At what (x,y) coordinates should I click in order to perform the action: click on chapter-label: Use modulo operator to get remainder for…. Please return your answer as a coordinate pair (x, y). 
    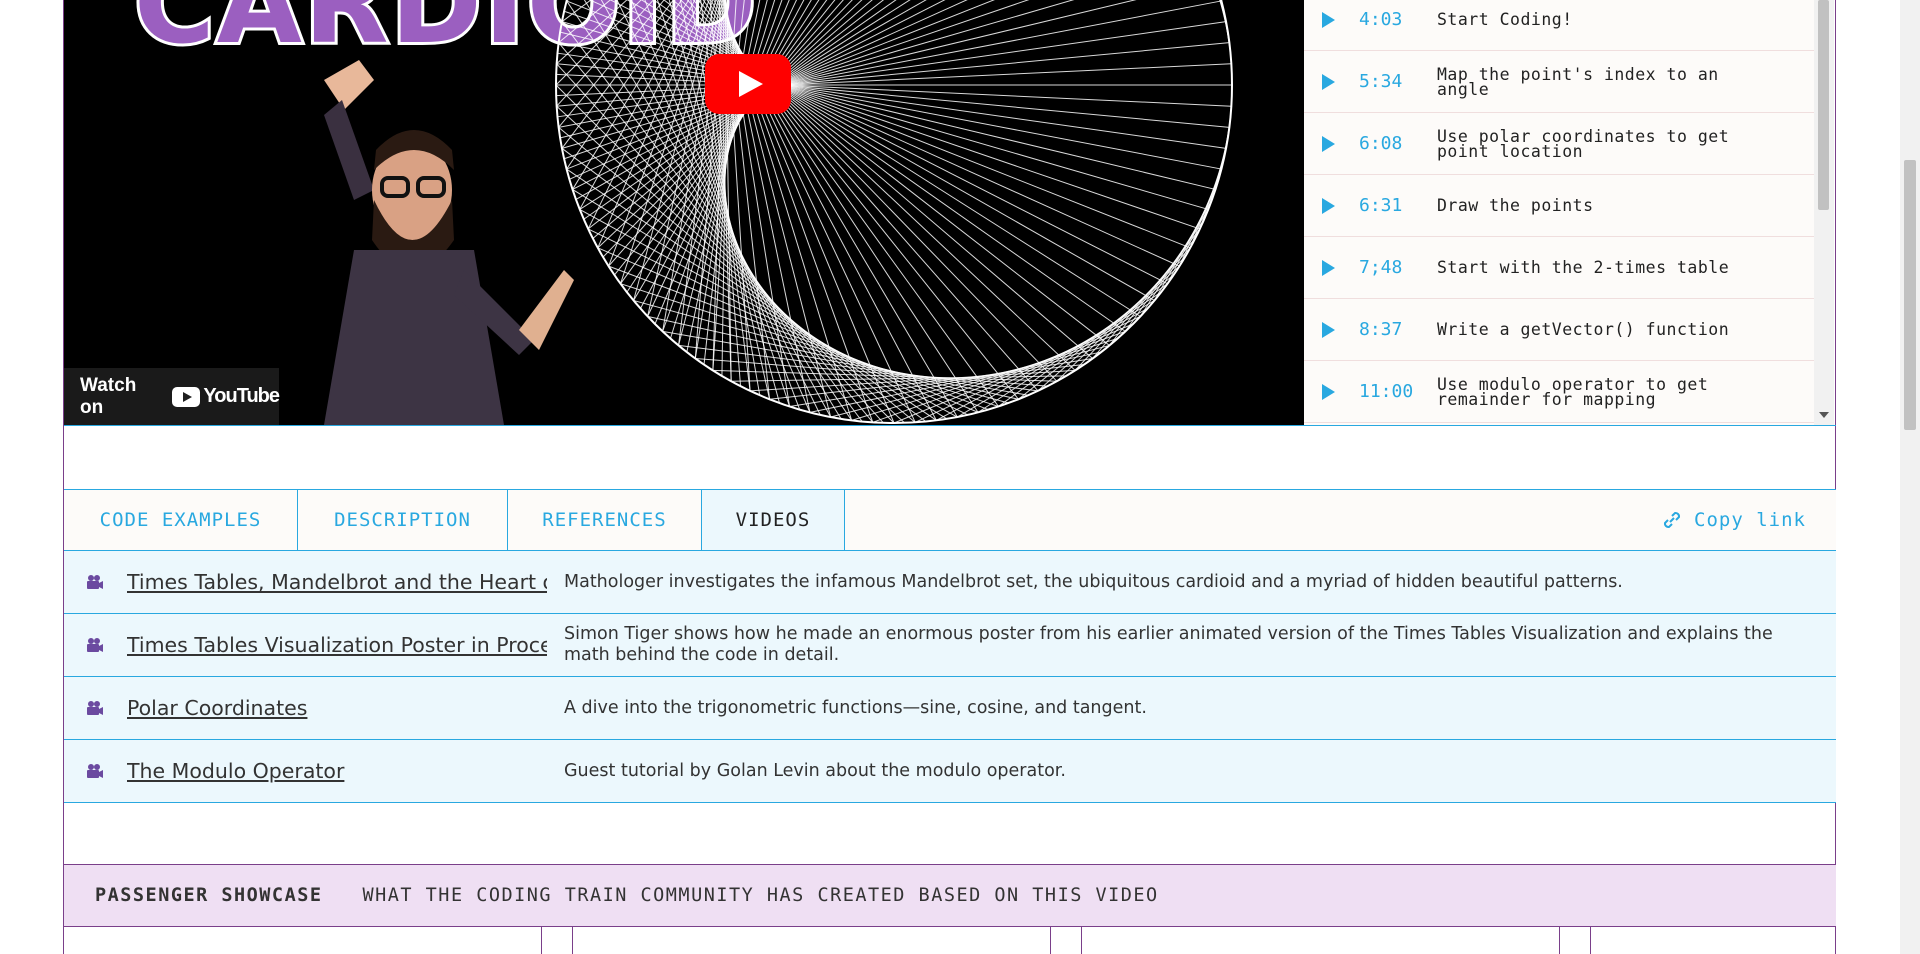
    Looking at the image, I should click on (1573, 391).